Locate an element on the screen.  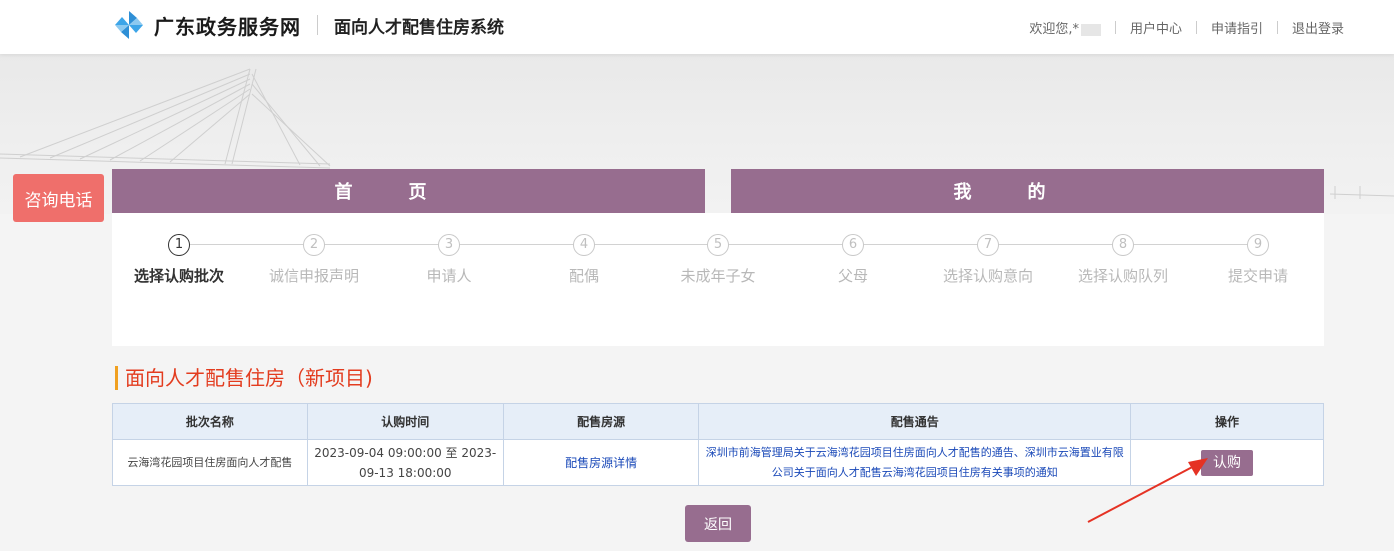
step-9: 9 提交申请 is located at coordinates (1258, 259).